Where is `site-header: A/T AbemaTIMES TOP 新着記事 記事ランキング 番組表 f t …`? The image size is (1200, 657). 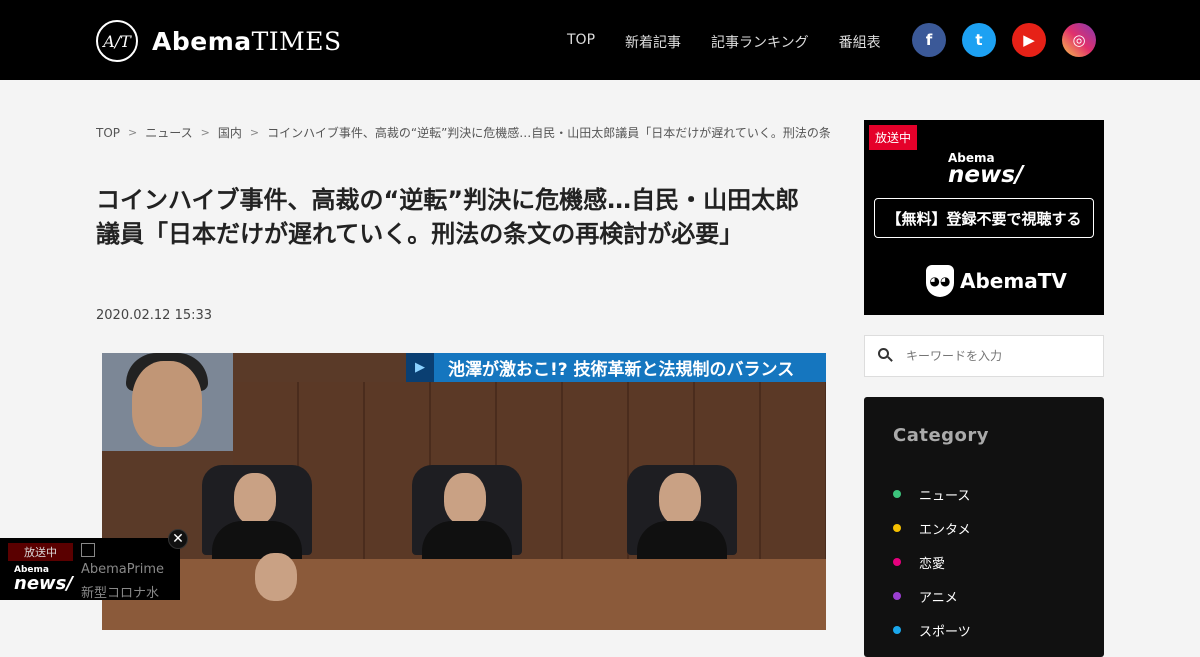 site-header: A/T AbemaTIMES TOP 新着記事 記事ランキング 番組表 f t … is located at coordinates (600, 40).